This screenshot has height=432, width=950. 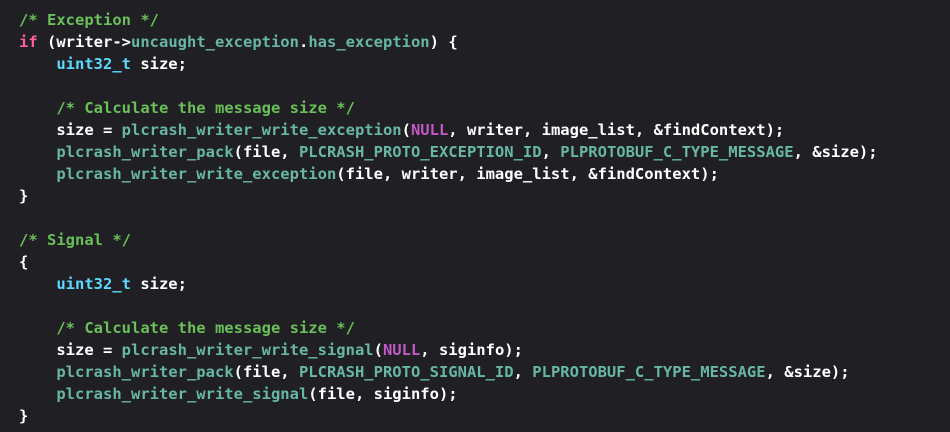 I want to click on code-token-member: uncaught_exception, so click(x=215, y=42).